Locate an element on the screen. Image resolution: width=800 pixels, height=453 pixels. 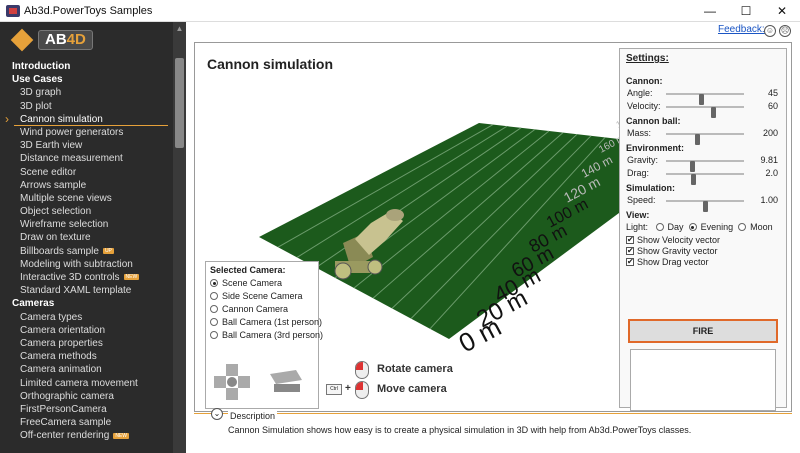
drag-slider-thumb is located at coordinates (694, 179).